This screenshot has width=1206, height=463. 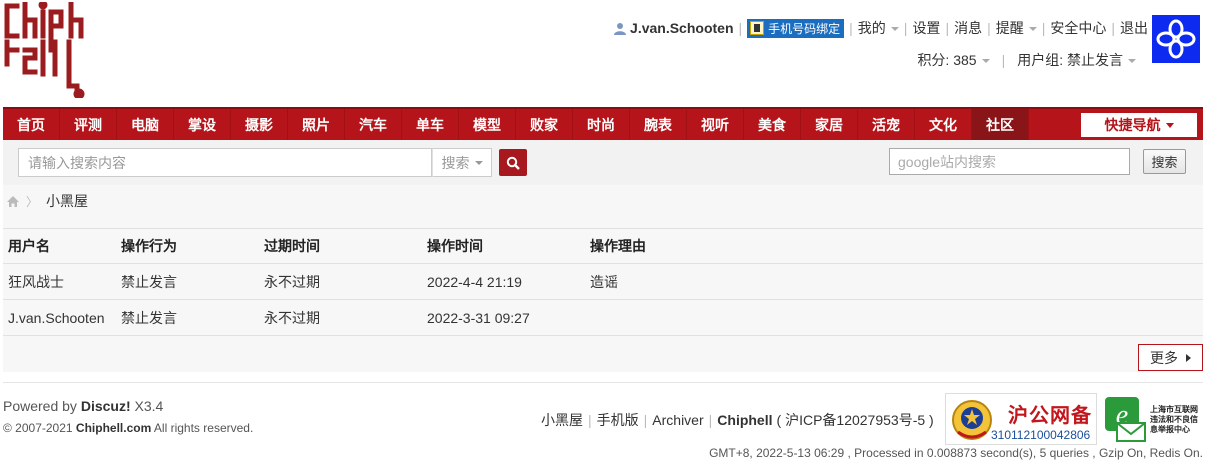 What do you see at coordinates (187, 246) in the screenshot?
I see `column-header: 操作行为` at bounding box center [187, 246].